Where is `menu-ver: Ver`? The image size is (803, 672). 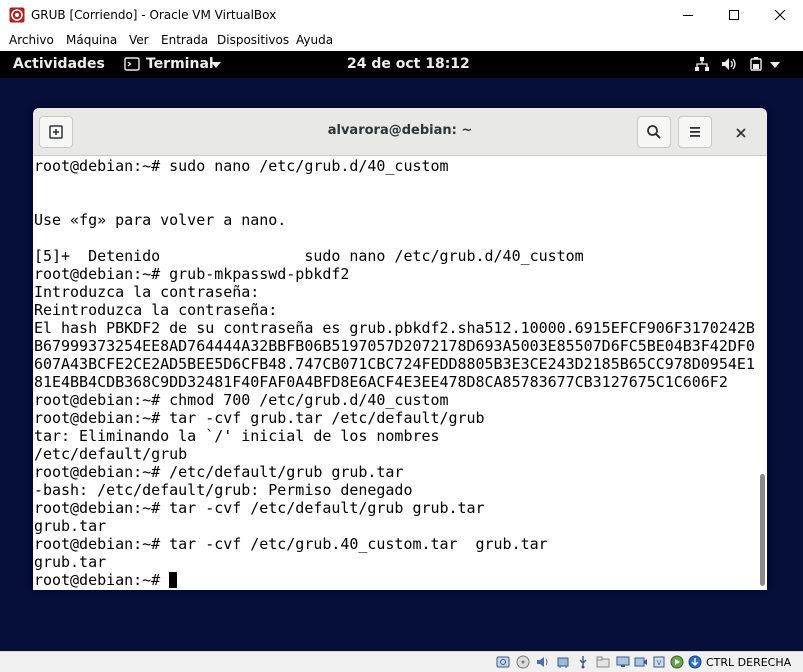
menu-ver: Ver is located at coordinates (139, 40).